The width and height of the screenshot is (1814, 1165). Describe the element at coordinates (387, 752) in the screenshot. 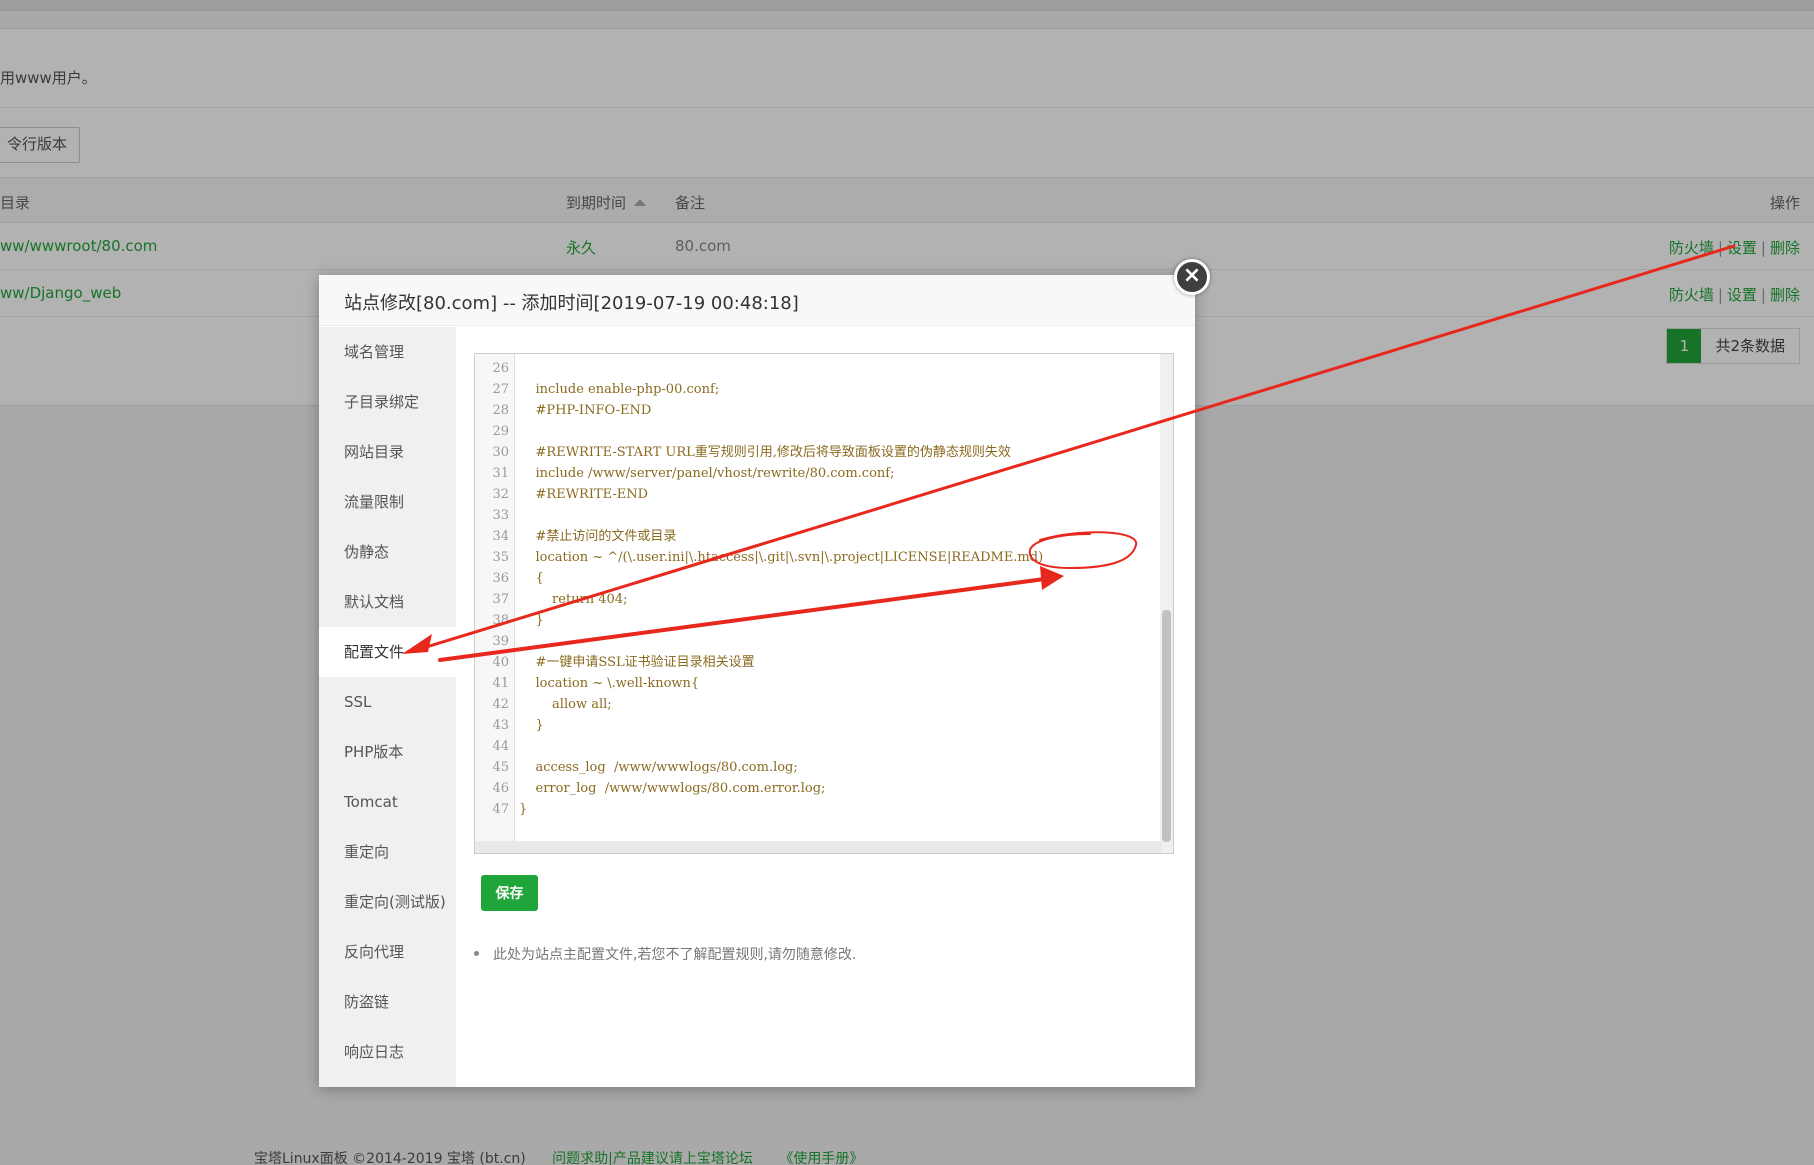

I see `nav-item-9: PHP版本` at that location.